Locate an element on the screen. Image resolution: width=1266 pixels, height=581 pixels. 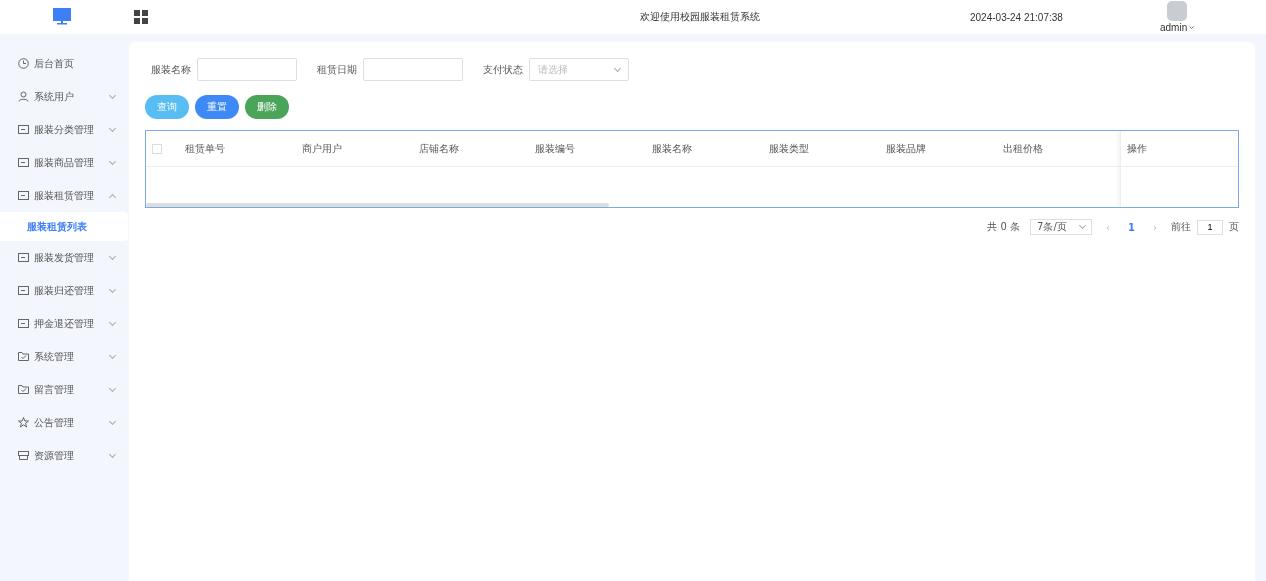
column-header: 店铺名称 is located at coordinates (439, 148).